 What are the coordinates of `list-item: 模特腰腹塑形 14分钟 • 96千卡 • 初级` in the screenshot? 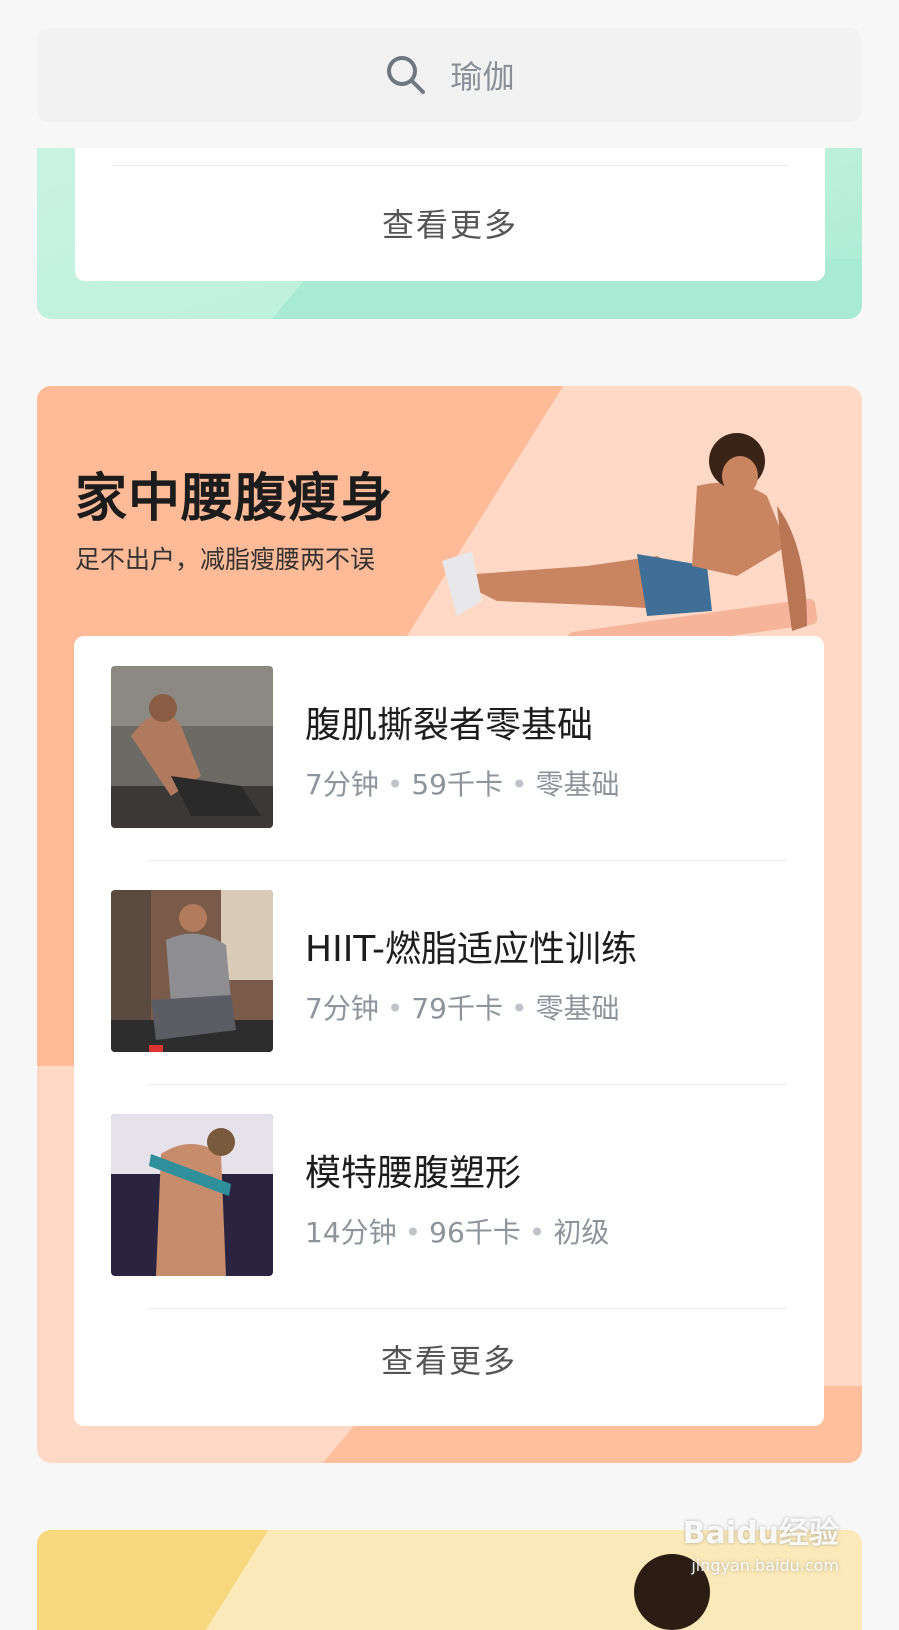 It's located at (451, 1195).